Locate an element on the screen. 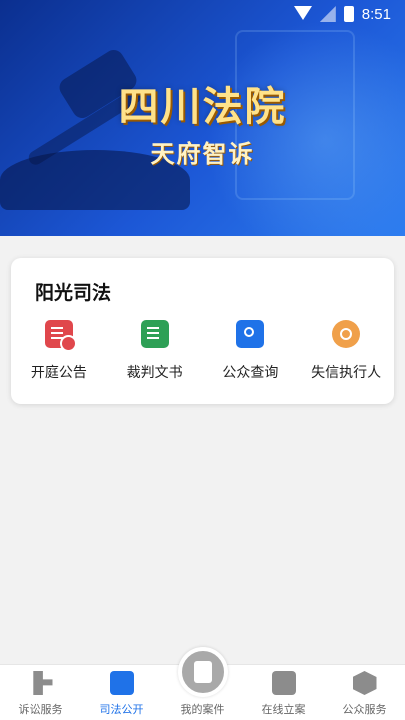 The height and width of the screenshot is (720, 405). tab-label: 公众服务 is located at coordinates (364, 709).